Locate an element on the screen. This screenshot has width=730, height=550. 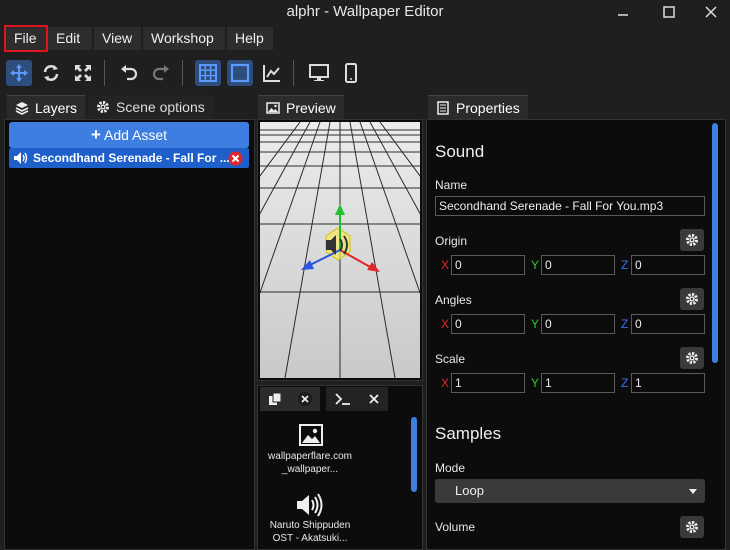
tab-scene-options: Scene options is located at coordinates (150, 107).